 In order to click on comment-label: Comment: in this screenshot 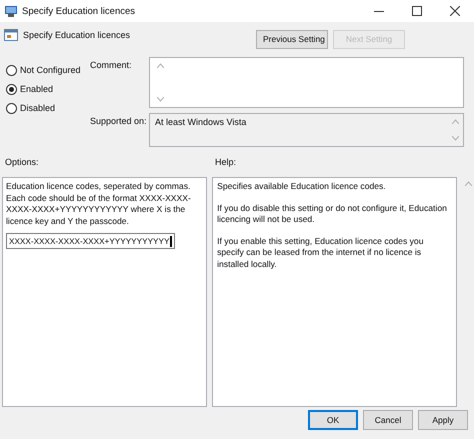, I will do `click(111, 65)`.